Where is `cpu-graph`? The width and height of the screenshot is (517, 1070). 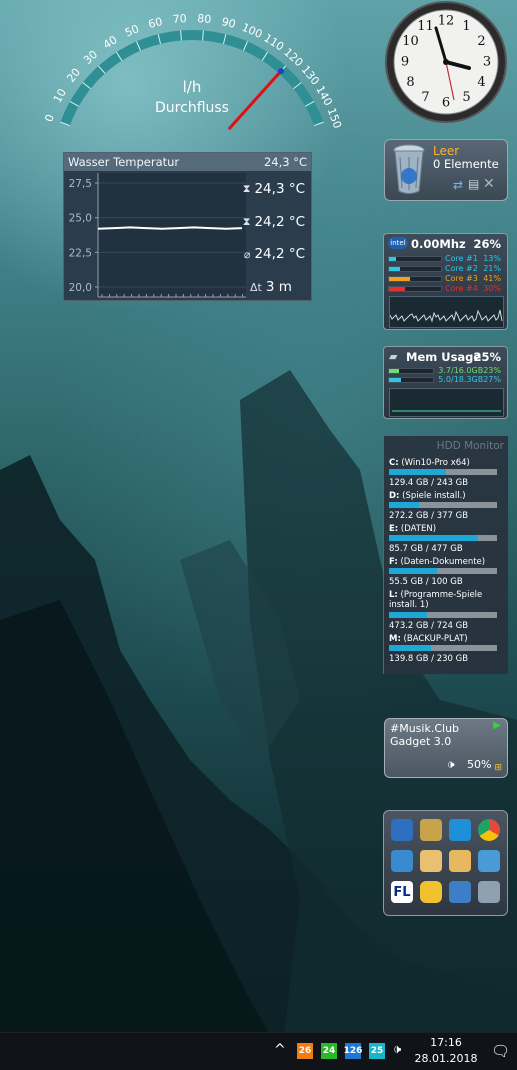
cpu-graph is located at coordinates (446, 312).